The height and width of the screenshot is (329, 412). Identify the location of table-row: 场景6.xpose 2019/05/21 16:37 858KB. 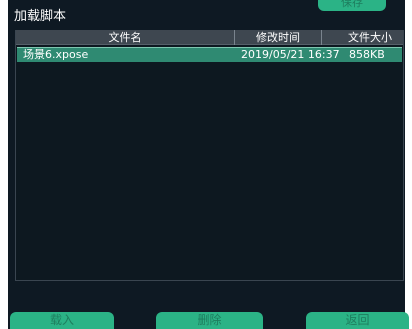
(209, 54).